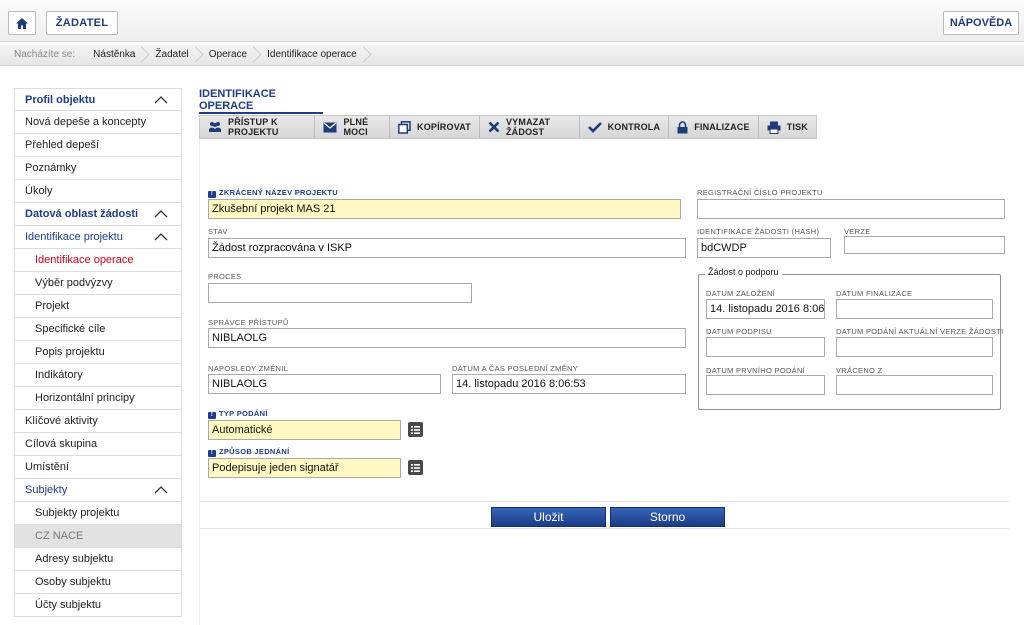  What do you see at coordinates (797, 127) in the screenshot?
I see `toolbar-label: TISK` at bounding box center [797, 127].